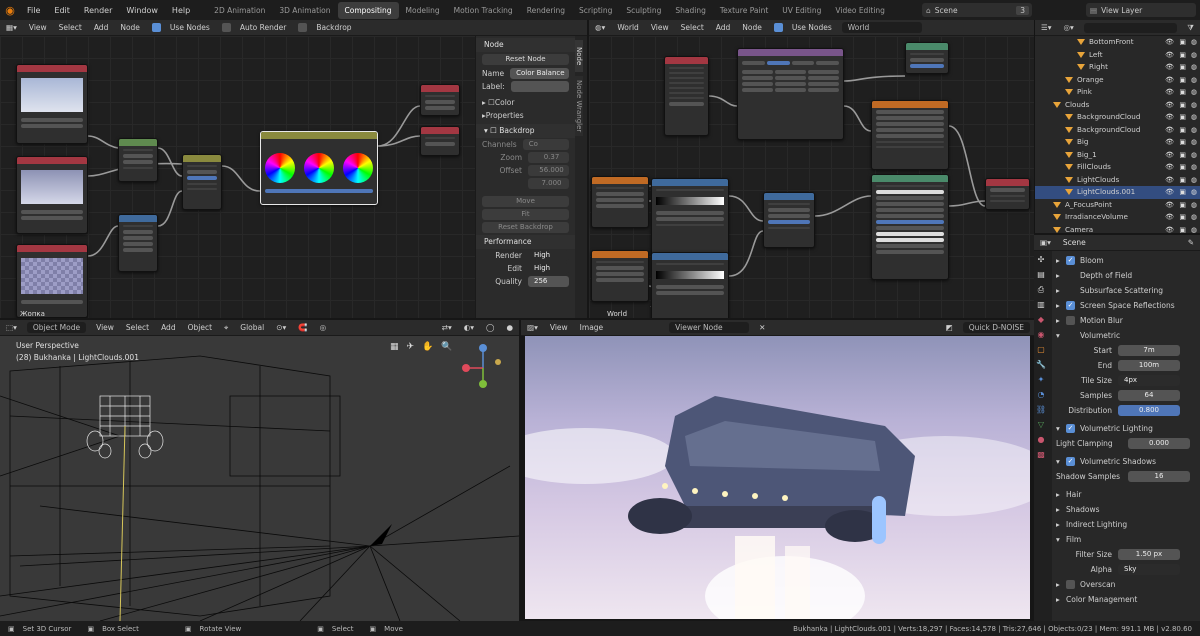 The image size is (1200, 636). Describe the element at coordinates (525, 214) in the screenshot. I see `fit-button: Fit` at that location.